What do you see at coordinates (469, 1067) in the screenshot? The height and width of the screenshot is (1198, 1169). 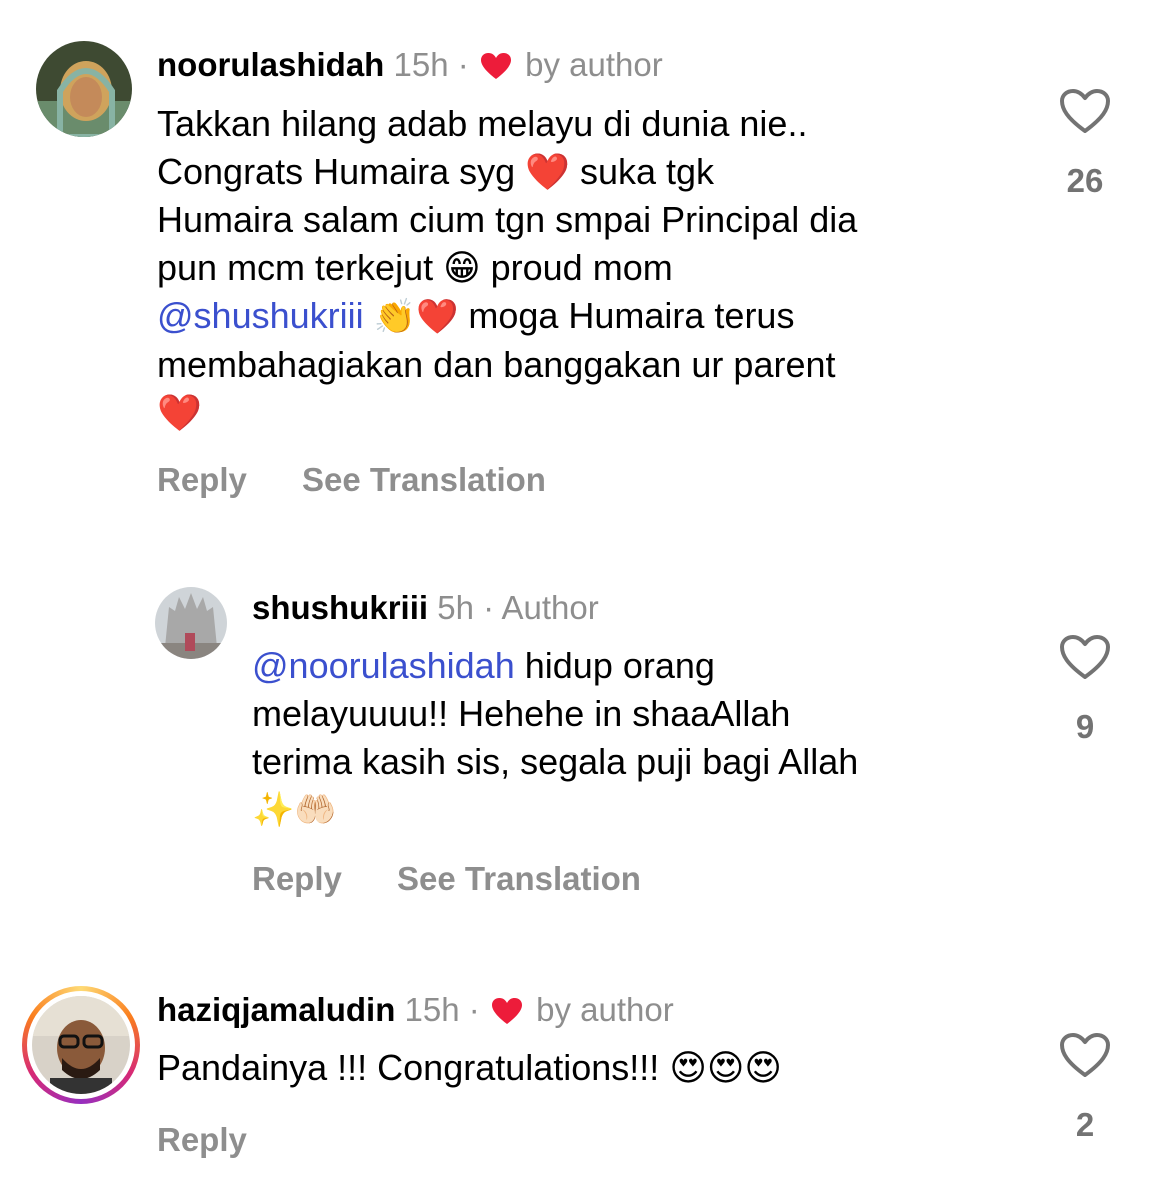 I see `comment-text: Pandainya !!! Congratulations!!! 😍😍😍` at bounding box center [469, 1067].